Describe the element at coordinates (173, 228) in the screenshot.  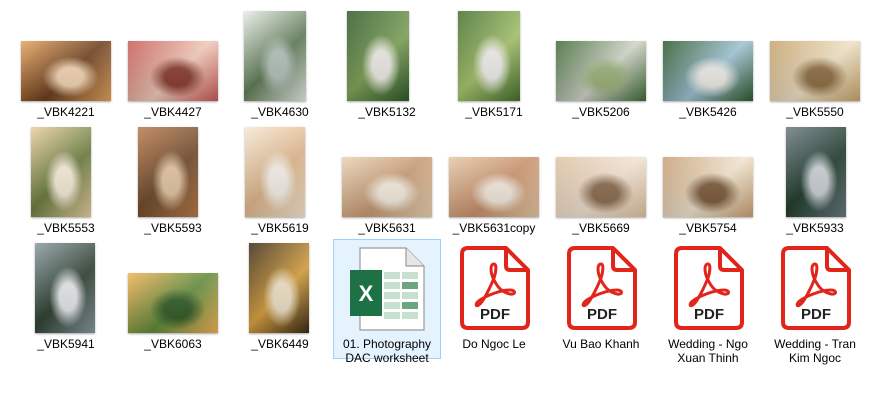
I see `file-name: _VBK5593` at that location.